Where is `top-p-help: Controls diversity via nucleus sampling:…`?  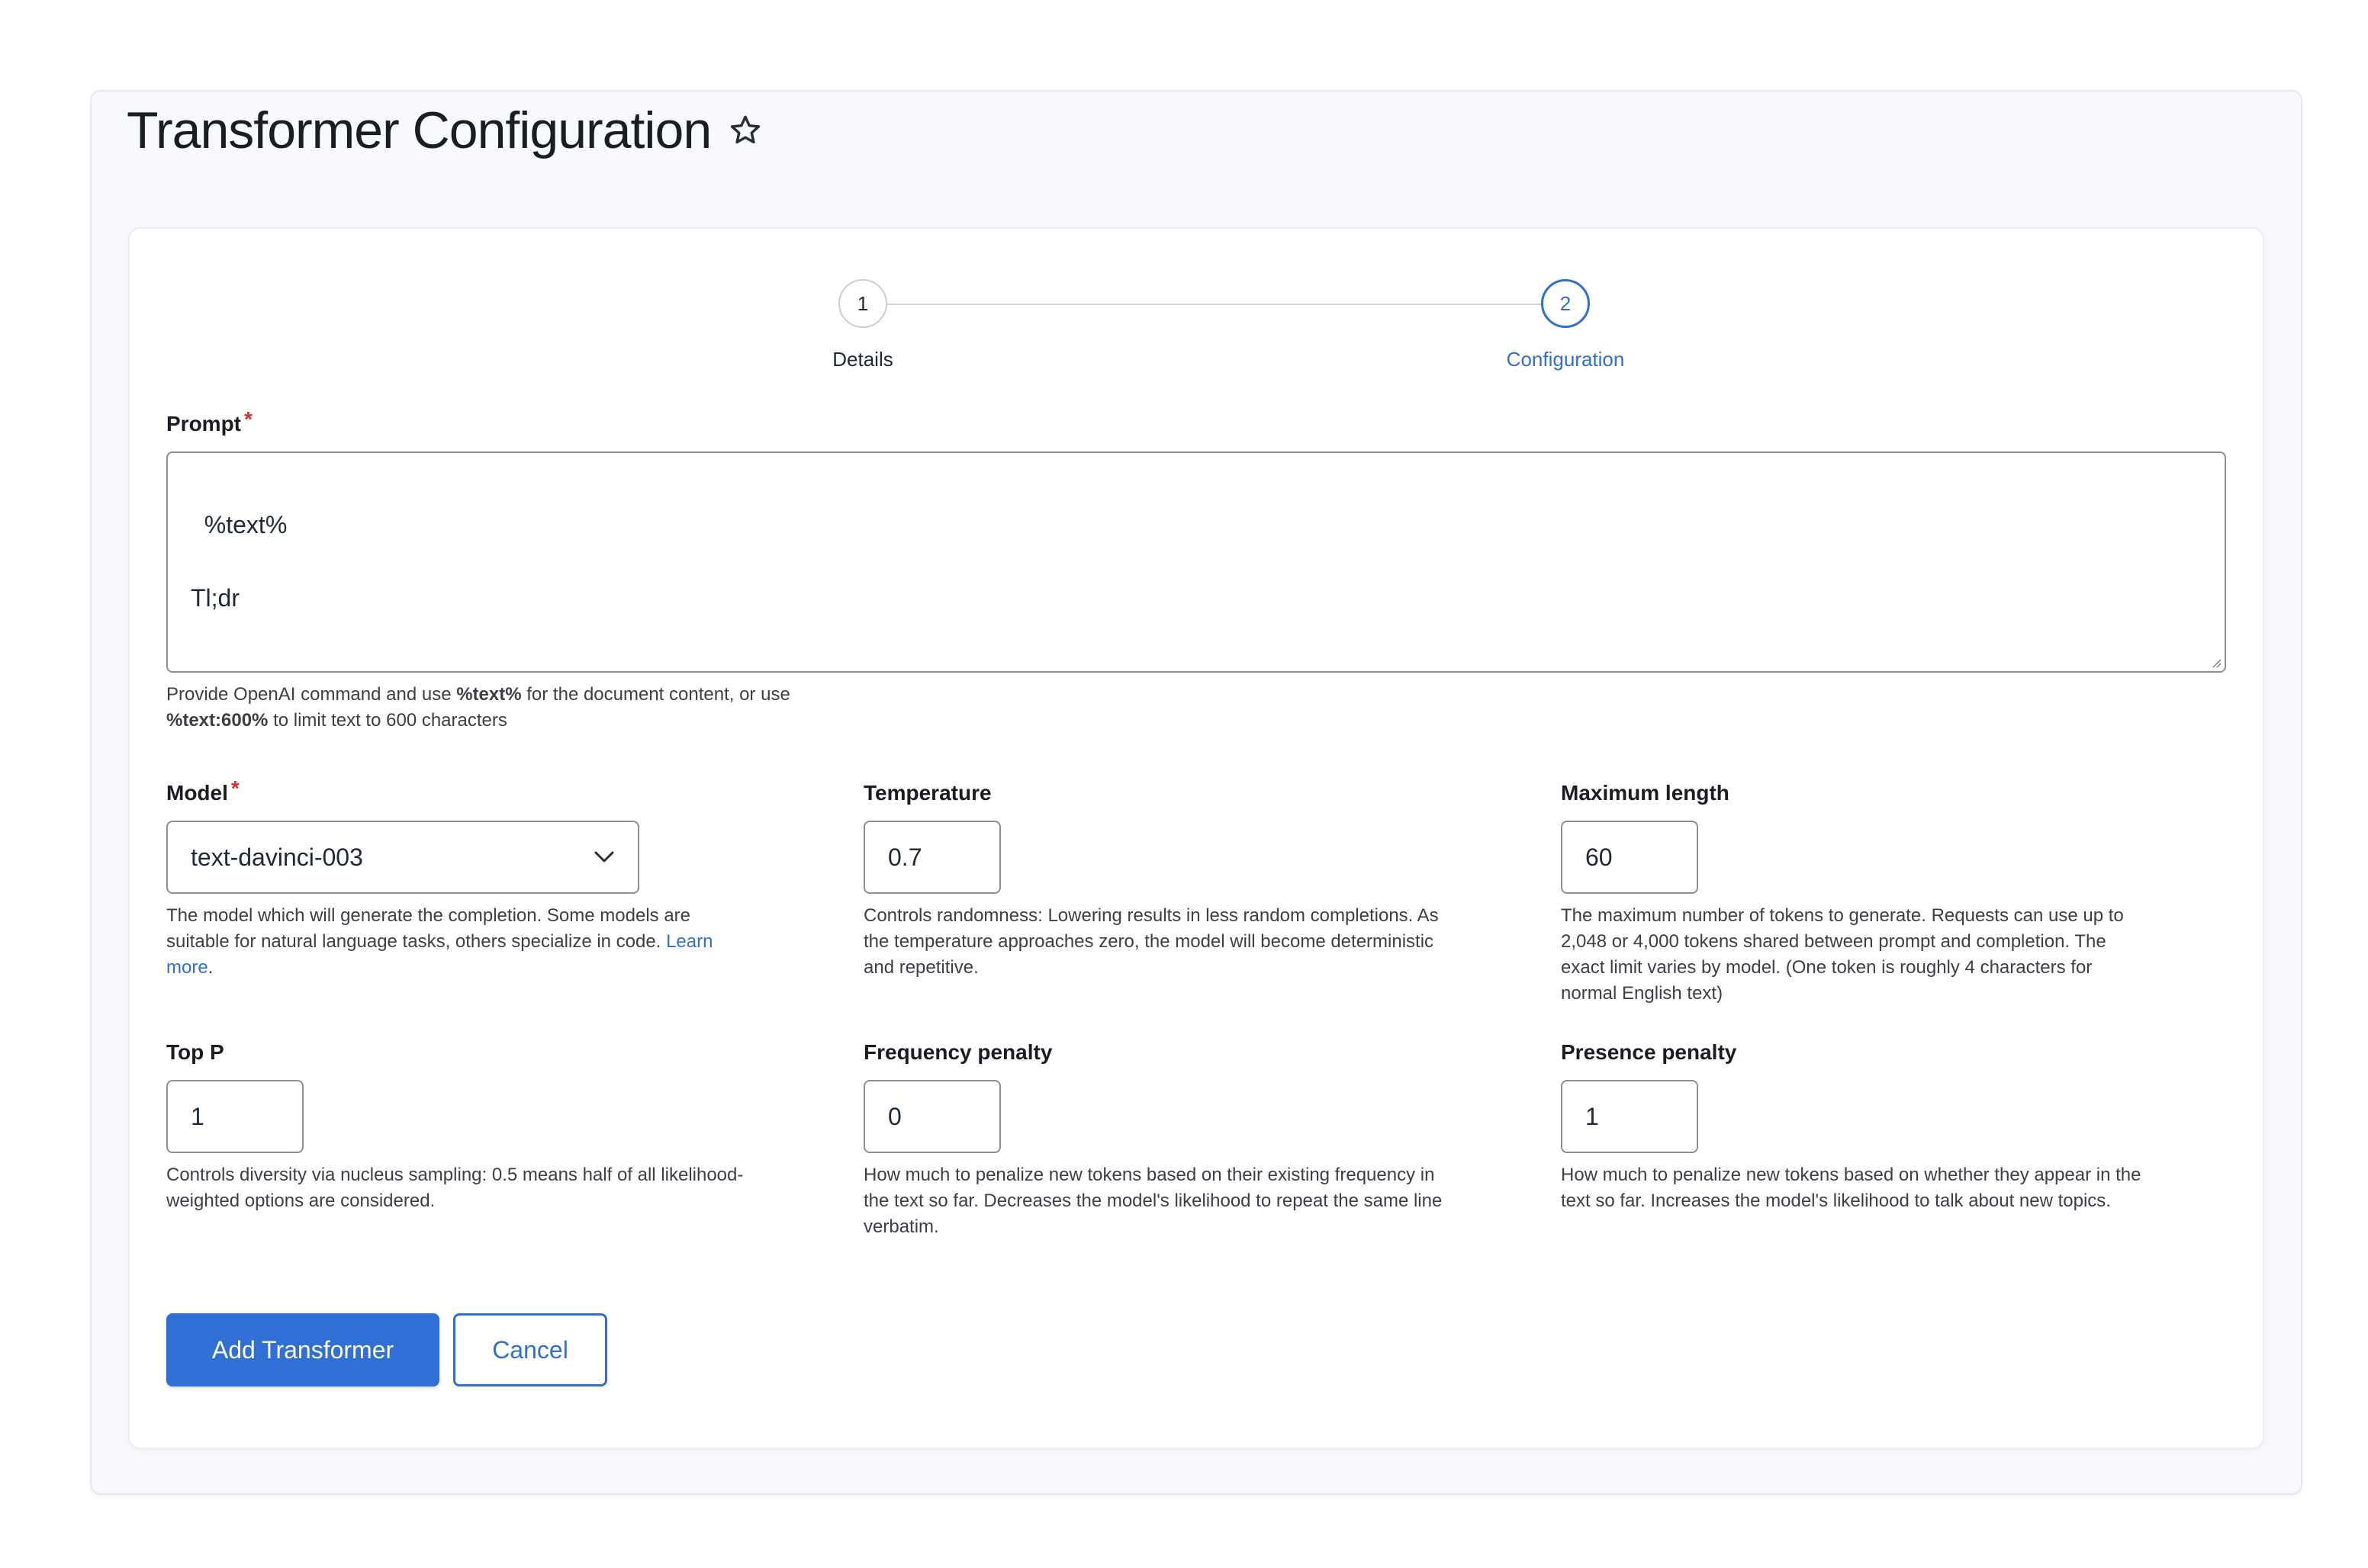 top-p-help: Controls diversity via nucleus sampling:… is located at coordinates (455, 1188).